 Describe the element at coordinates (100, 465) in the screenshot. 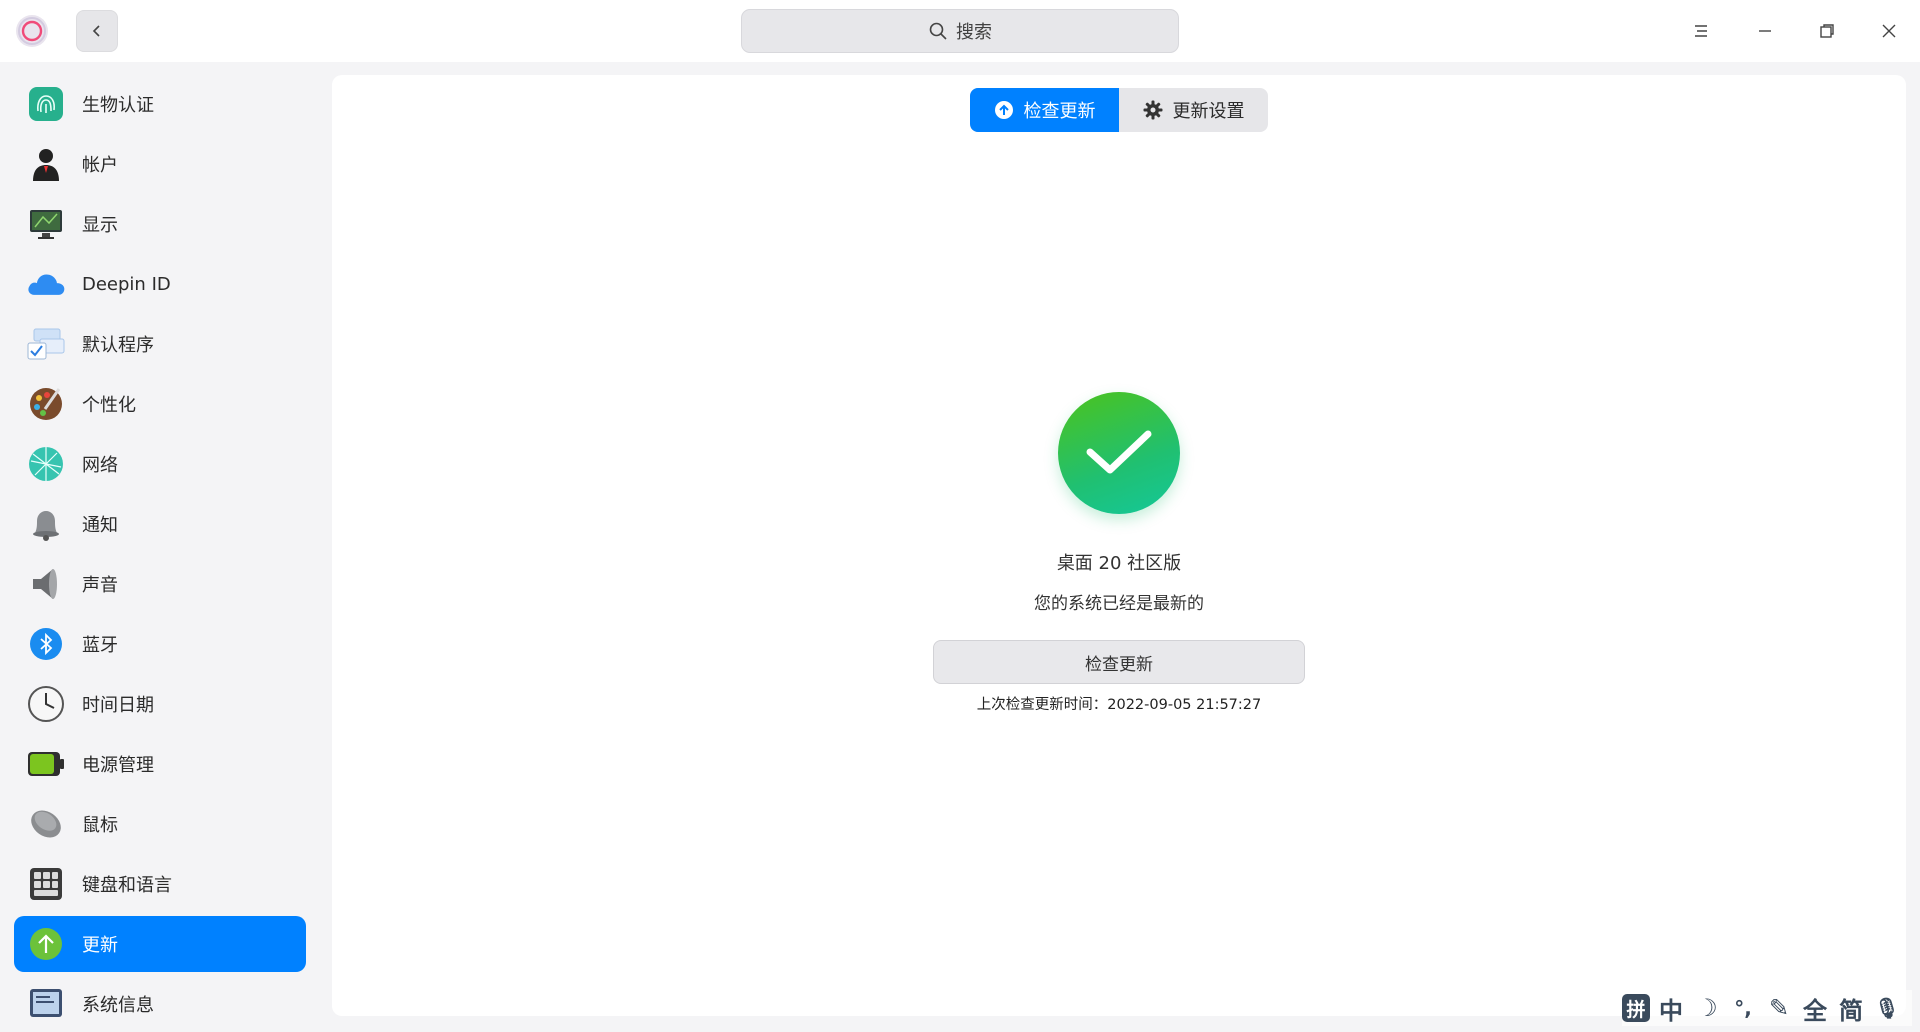

I see `sidebar-item-label: 网络` at that location.